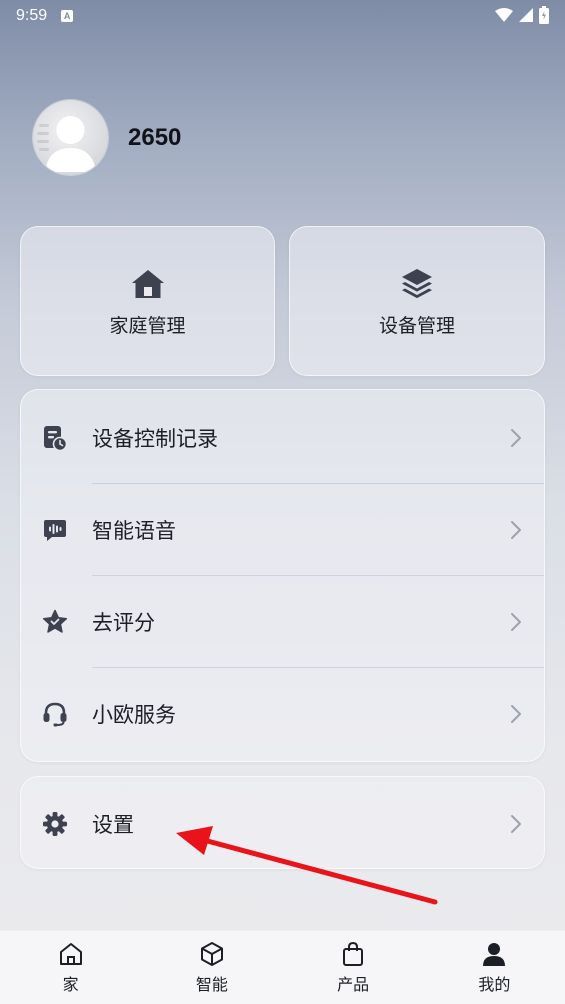 This screenshot has width=565, height=1004. What do you see at coordinates (55, 438) in the screenshot?
I see `record-clock-icon` at bounding box center [55, 438].